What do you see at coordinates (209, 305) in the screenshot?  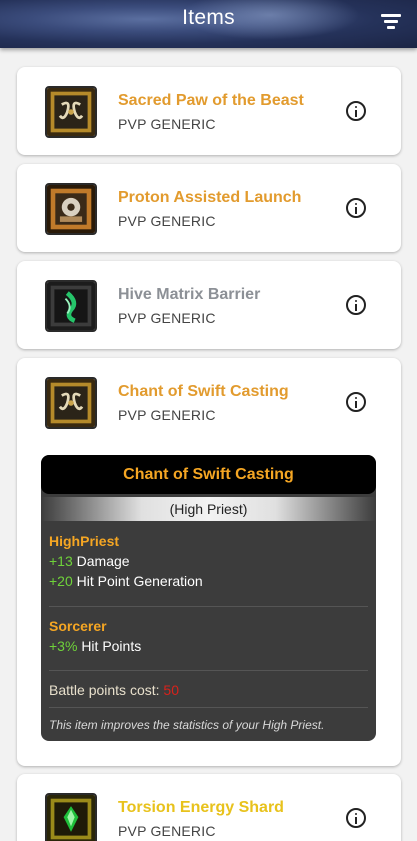 I see `item-card: Hive Matrix Barrier PVP GENERIC` at bounding box center [209, 305].